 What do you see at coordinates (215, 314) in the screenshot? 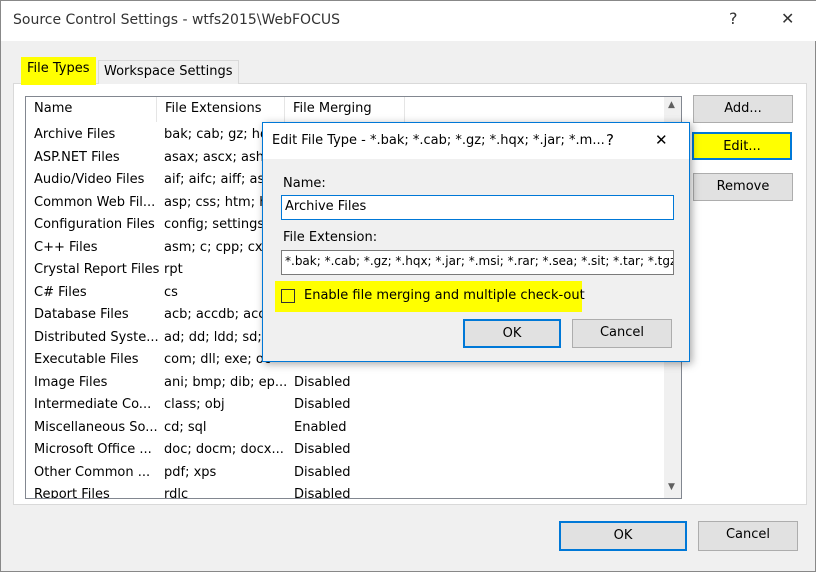
I see `extensions-cell: acb; accdb; acc` at bounding box center [215, 314].